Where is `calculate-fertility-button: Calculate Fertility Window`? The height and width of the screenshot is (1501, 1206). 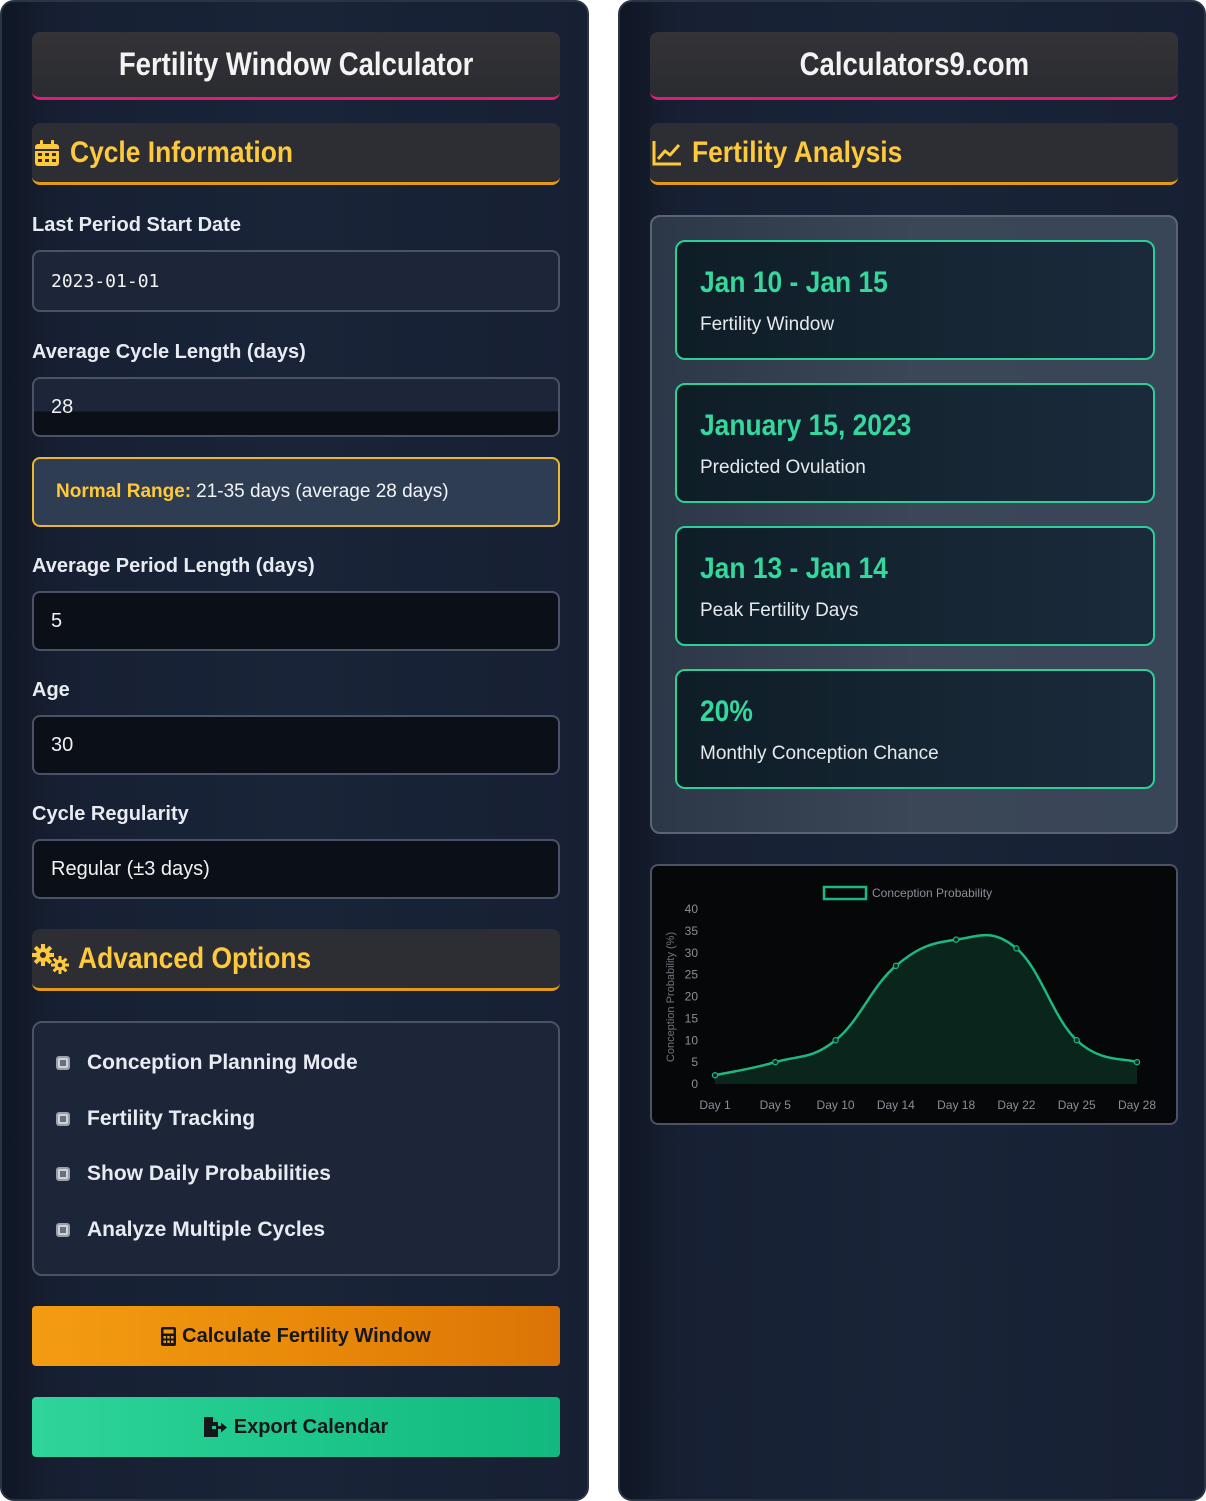
calculate-fertility-button: Calculate Fertility Window is located at coordinates (296, 1336).